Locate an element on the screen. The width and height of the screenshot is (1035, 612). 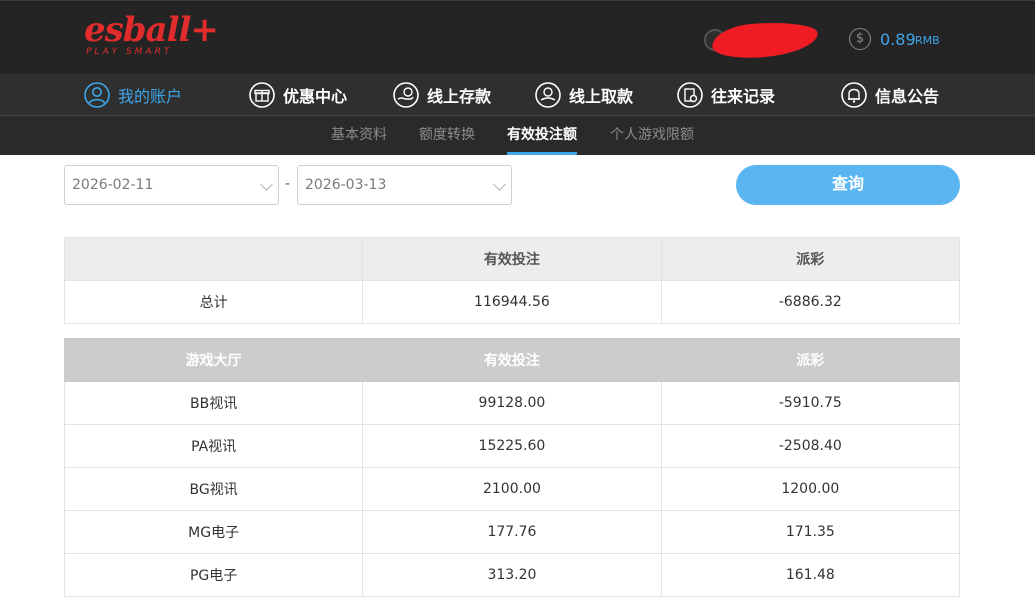
hall-name: PG电子 is located at coordinates (213, 575).